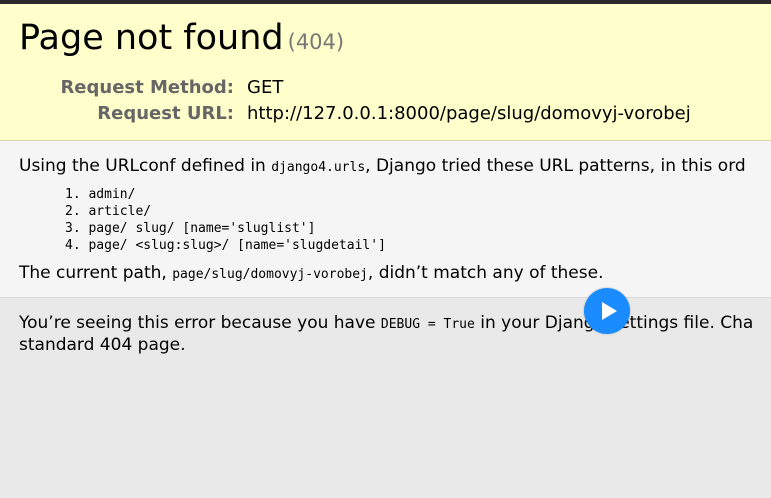 This screenshot has width=771, height=498. What do you see at coordinates (108, 211) in the screenshot?
I see `url-pattern-item: 2. article/` at bounding box center [108, 211].